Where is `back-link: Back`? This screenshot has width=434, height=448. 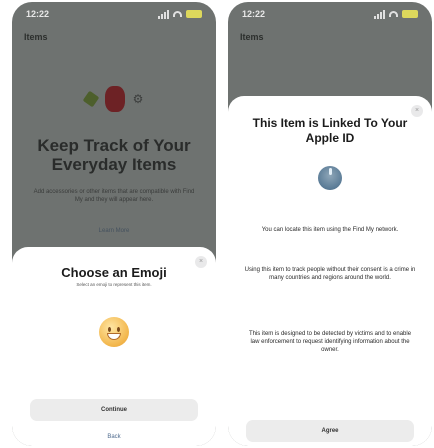 back-link: Back is located at coordinates (114, 437).